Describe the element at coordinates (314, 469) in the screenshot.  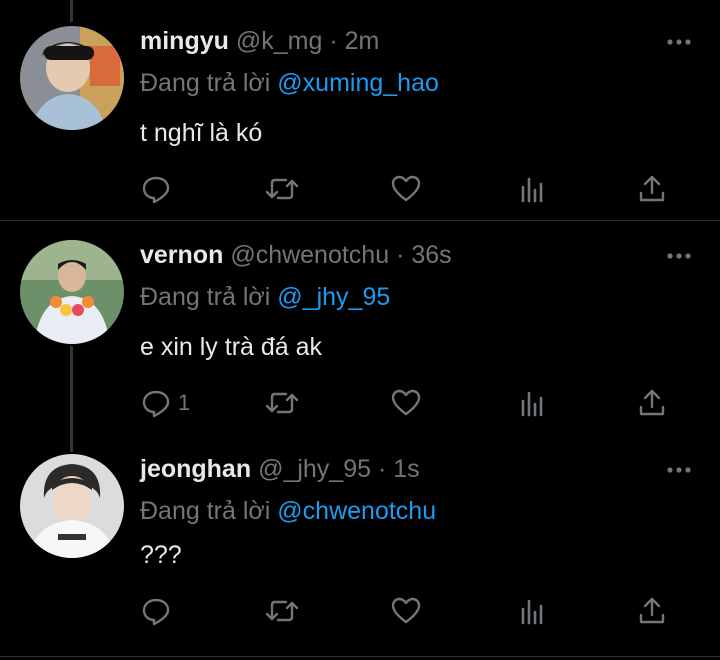
I see `user-handle: @_jhy_95` at that location.